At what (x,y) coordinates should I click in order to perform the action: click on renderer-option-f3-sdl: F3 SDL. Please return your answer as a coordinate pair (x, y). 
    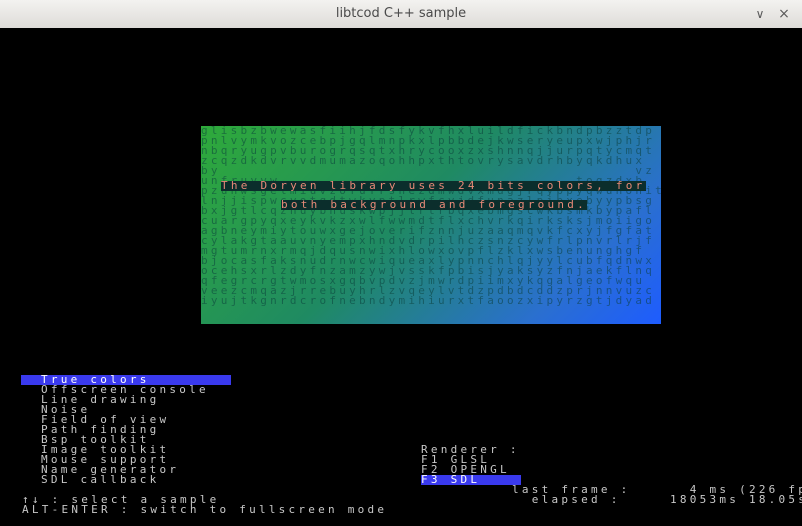
    Looking at the image, I should click on (471, 479).